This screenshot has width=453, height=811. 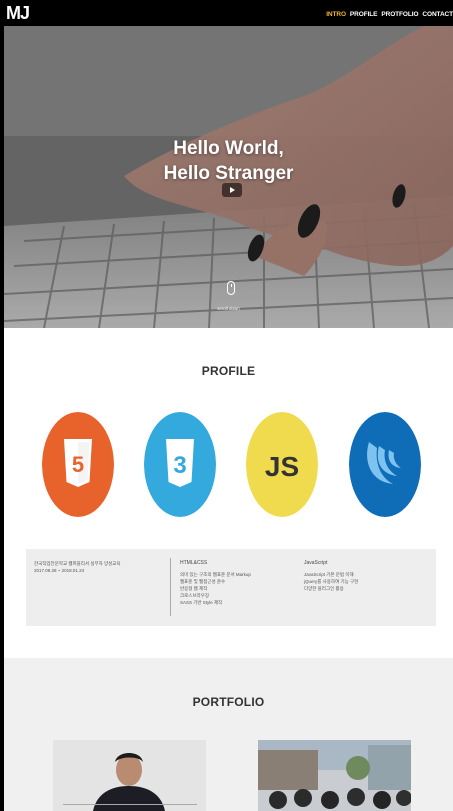 What do you see at coordinates (201, 602) in the screenshot?
I see `htmlcss-item: SASS 기반 Style 제작` at bounding box center [201, 602].